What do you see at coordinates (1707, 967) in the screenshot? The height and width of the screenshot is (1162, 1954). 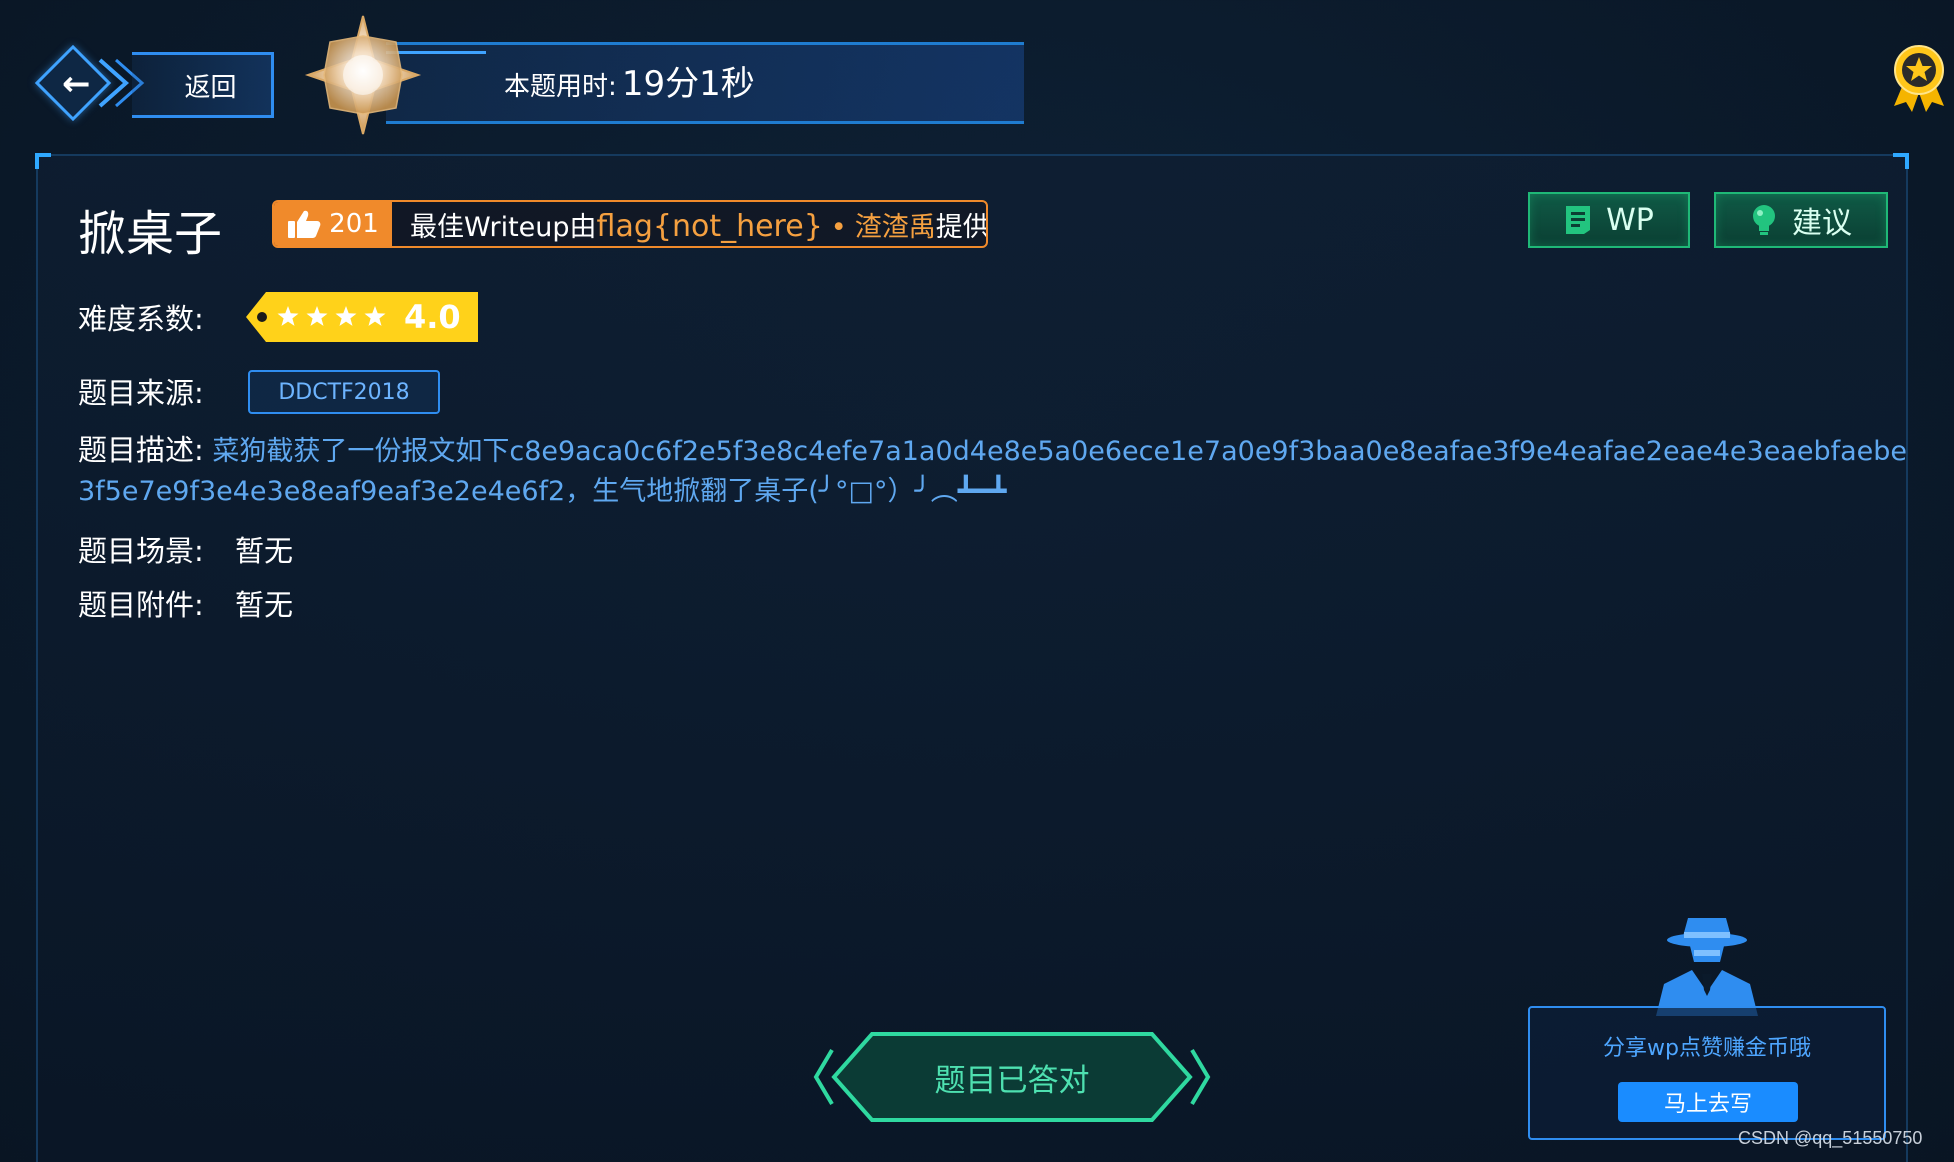 I see `detective-icon` at bounding box center [1707, 967].